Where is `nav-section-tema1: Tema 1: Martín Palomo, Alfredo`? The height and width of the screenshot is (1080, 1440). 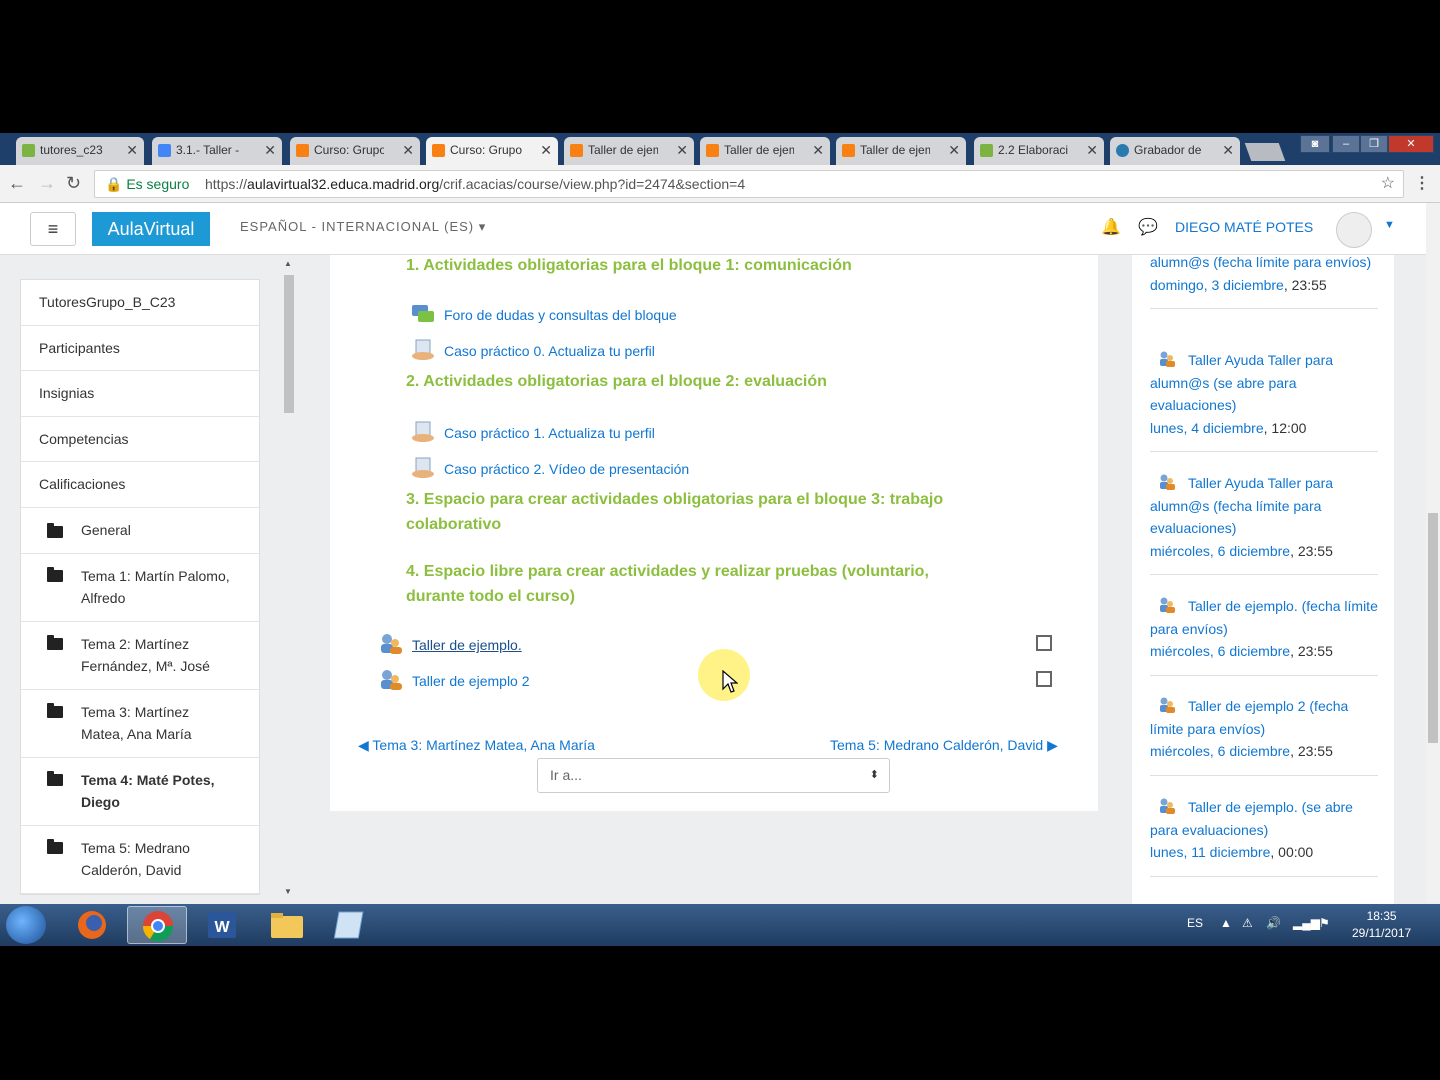 nav-section-tema1: Tema 1: Martín Palomo, Alfredo is located at coordinates (140, 588).